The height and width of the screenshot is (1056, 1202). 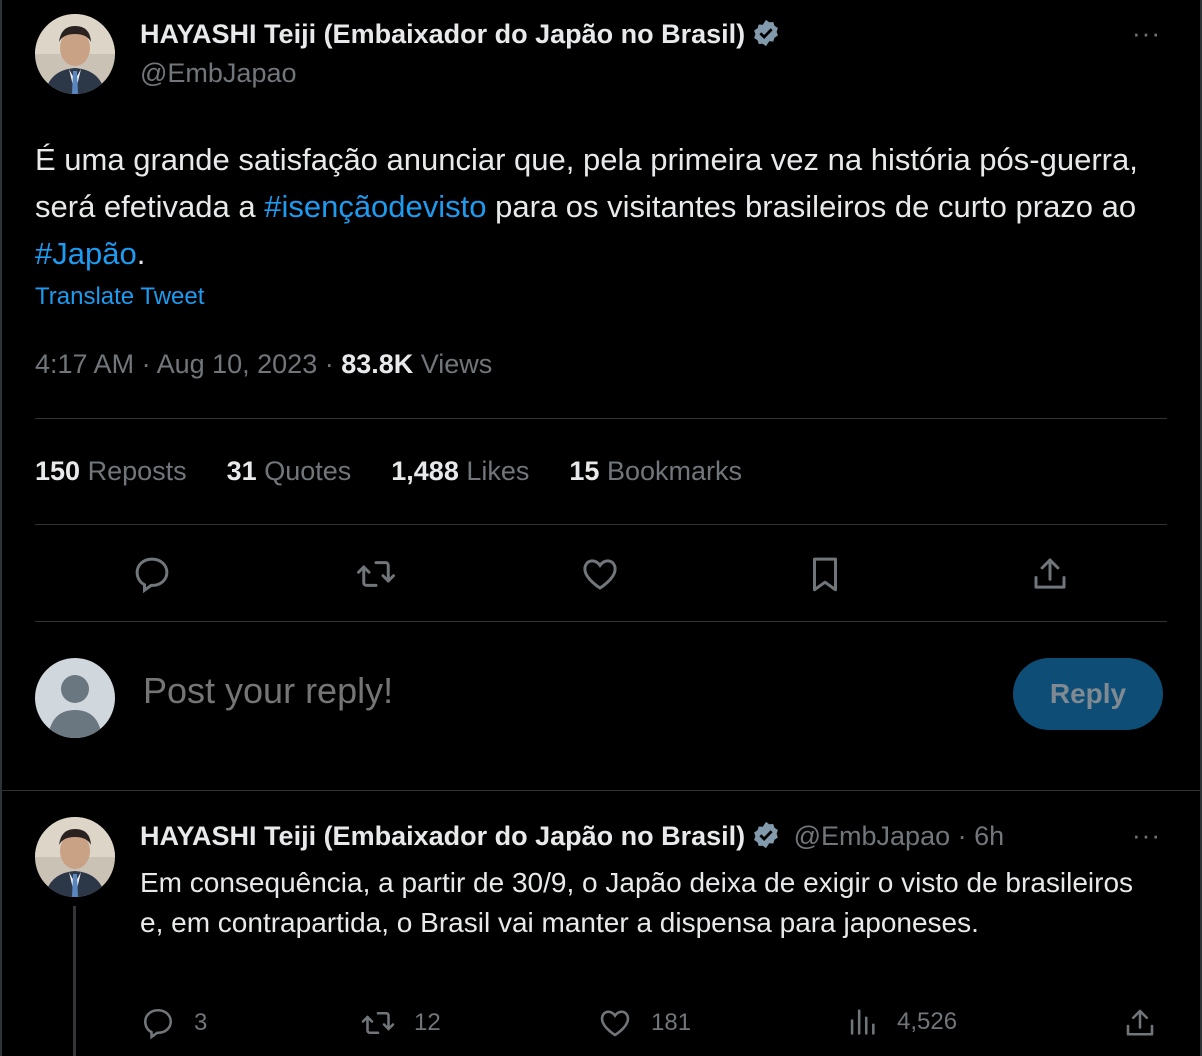 What do you see at coordinates (498, 471) in the screenshot?
I see `likes-label: Likes` at bounding box center [498, 471].